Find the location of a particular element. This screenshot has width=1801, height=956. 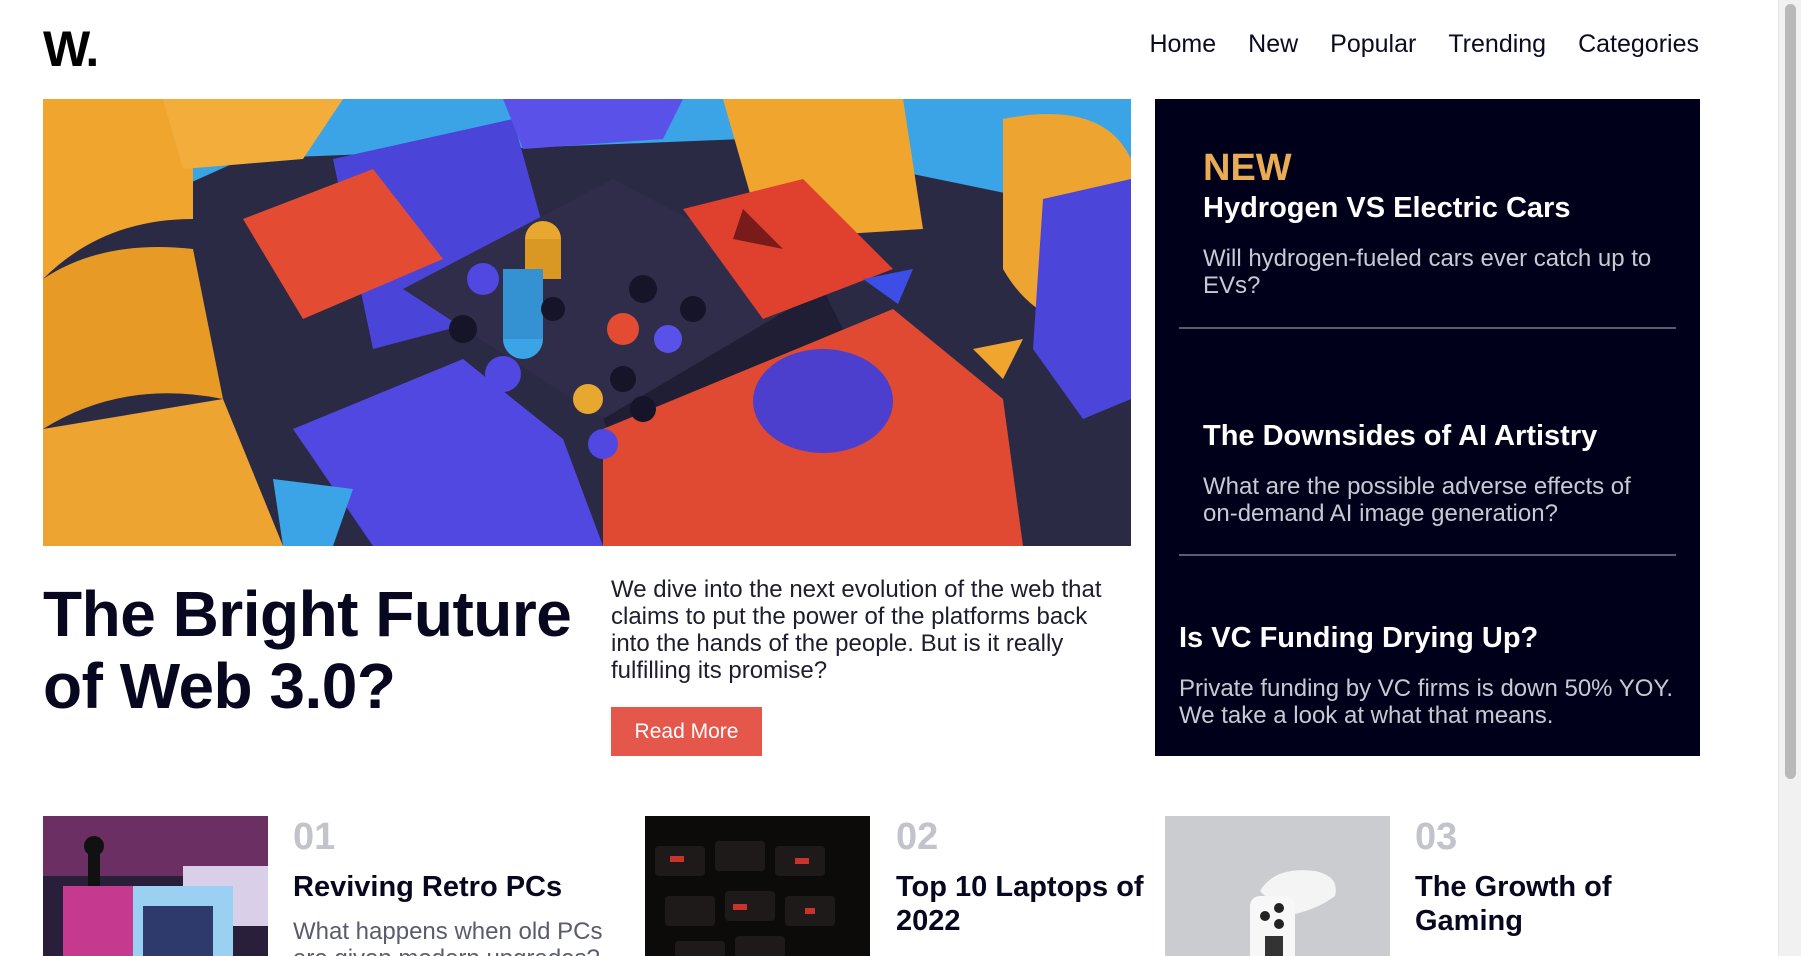

vertical-scrollbar is located at coordinates (1789, 478).